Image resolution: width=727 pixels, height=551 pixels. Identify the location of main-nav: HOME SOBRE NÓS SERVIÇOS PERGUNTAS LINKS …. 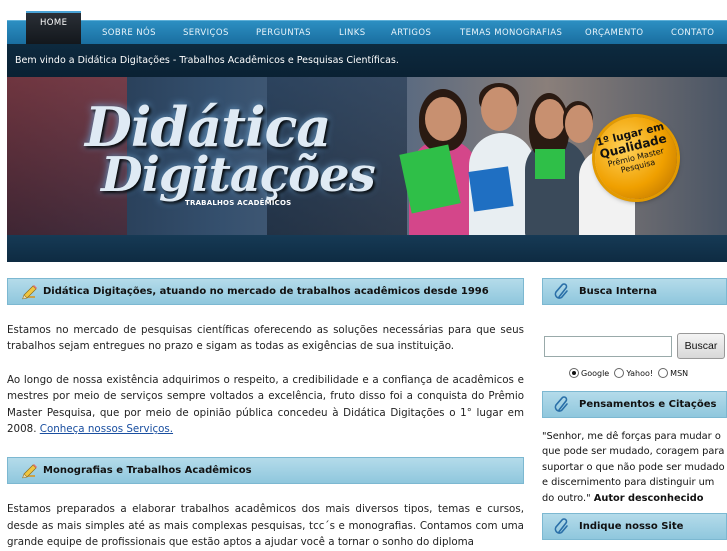
(367, 28).